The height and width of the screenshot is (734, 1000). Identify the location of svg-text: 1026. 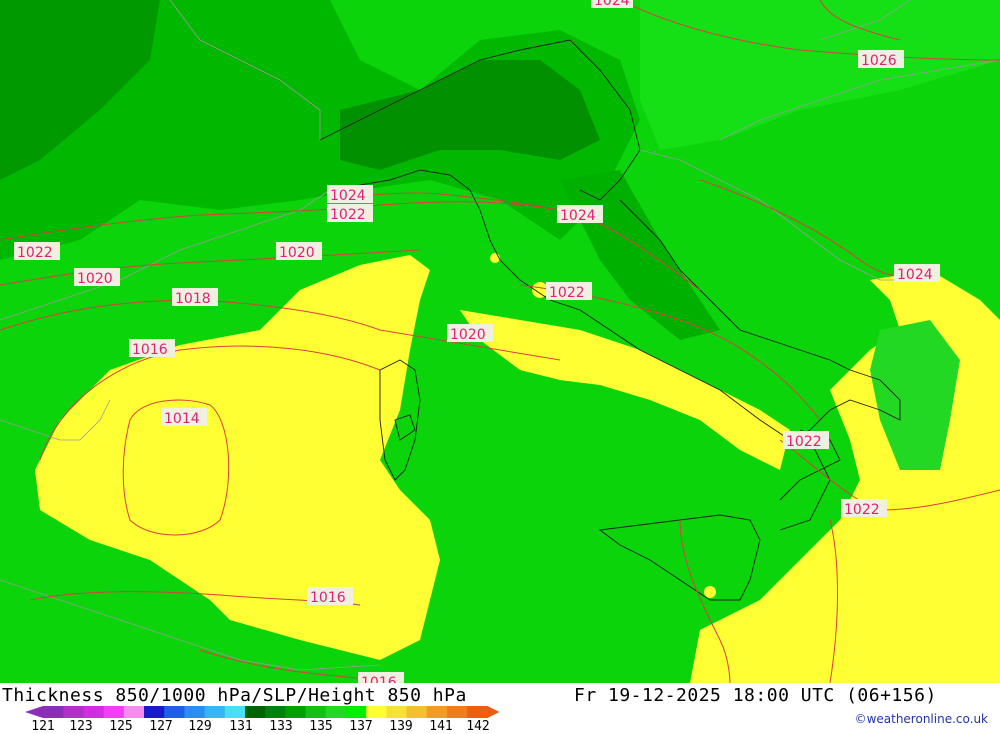
(879, 61).